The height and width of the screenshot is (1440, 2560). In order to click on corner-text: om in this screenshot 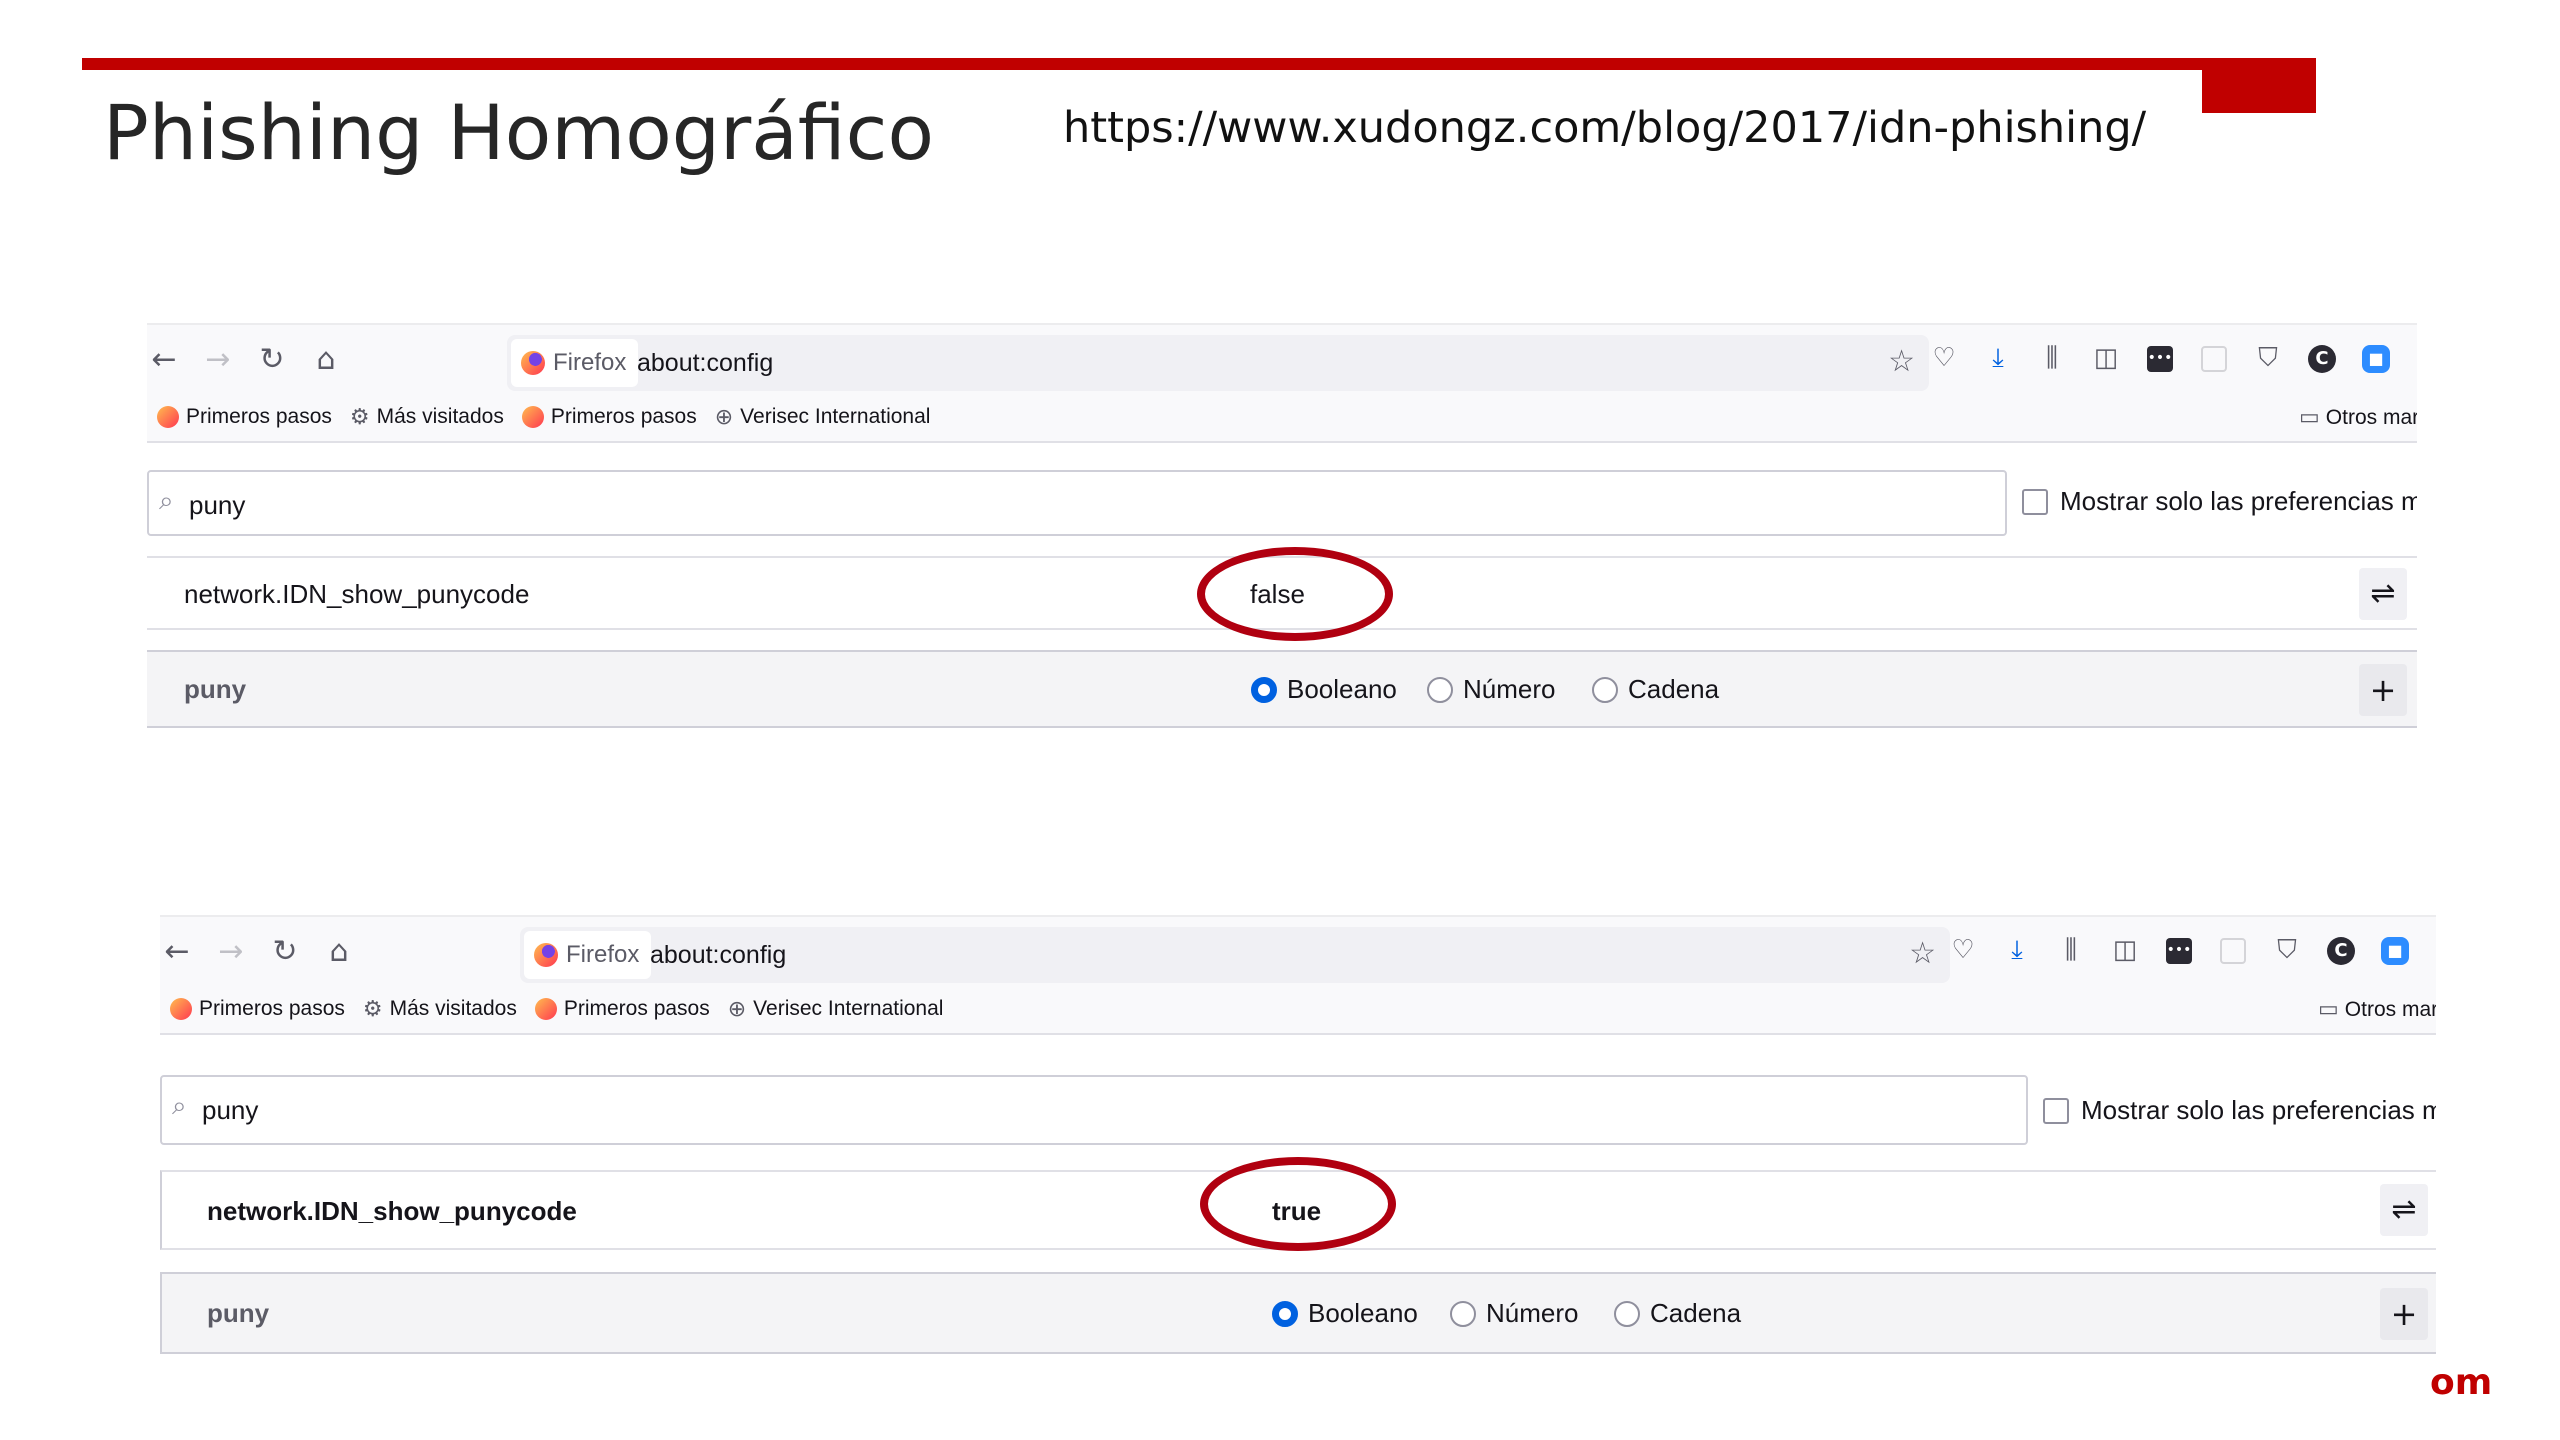, I will do `click(2461, 1382)`.